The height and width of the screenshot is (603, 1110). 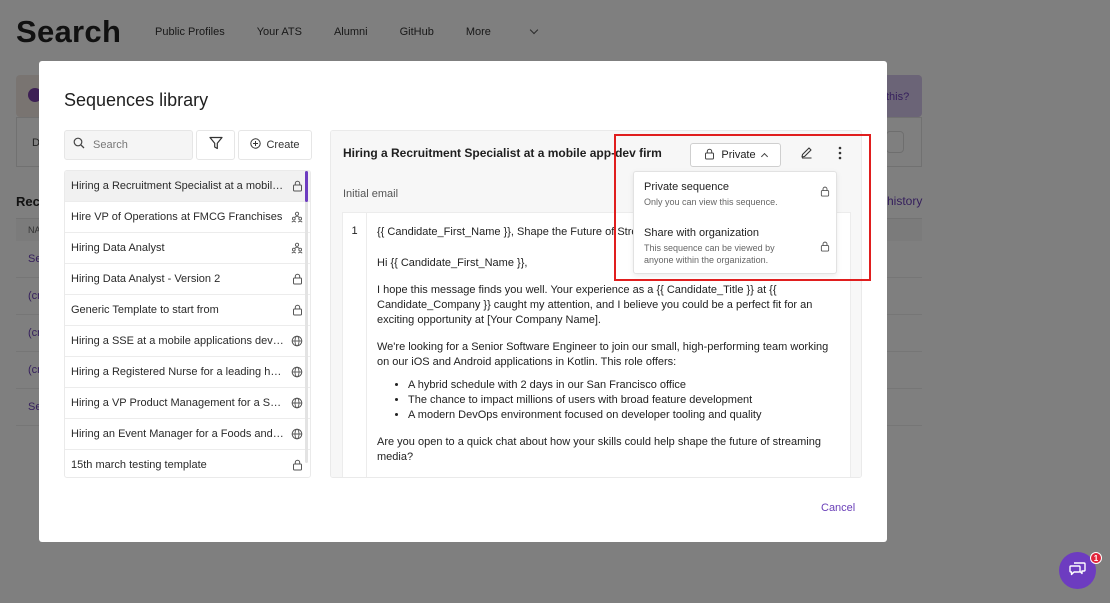 What do you see at coordinates (355, 345) in the screenshot?
I see `step-number: 1` at bounding box center [355, 345].